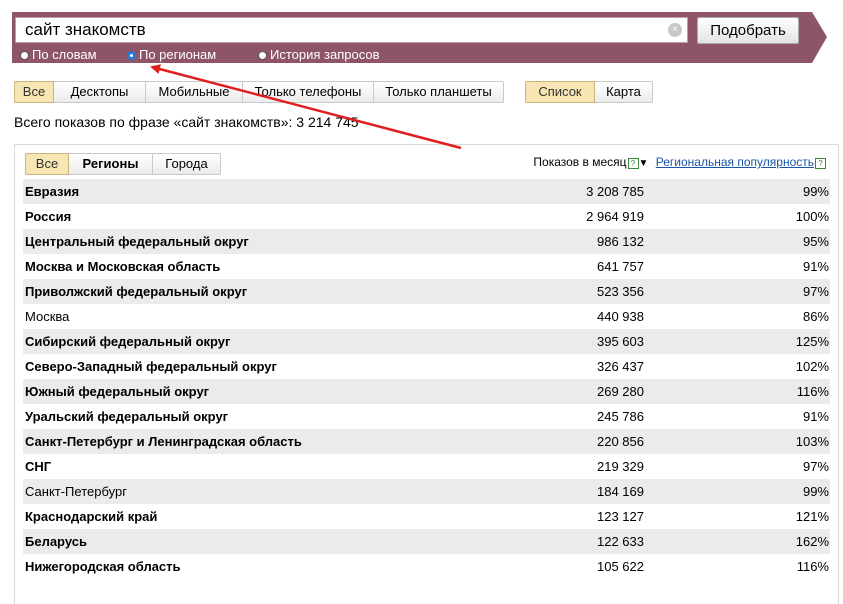 Image resolution: width=843 pixels, height=604 pixels. Describe the element at coordinates (137, 241) in the screenshot. I see `region-name: Центральный федеральный округ` at that location.